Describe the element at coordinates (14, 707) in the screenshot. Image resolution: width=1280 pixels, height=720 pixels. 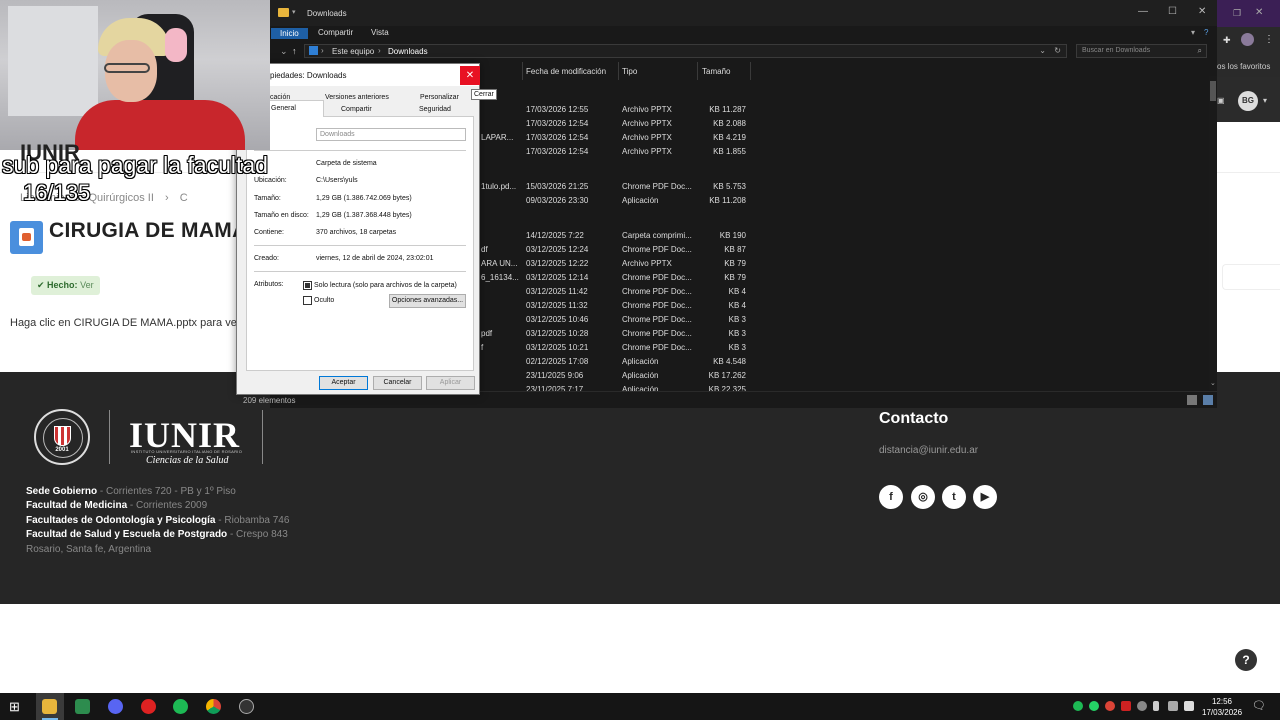
I see `windows-start-icon: ⊞` at that location.